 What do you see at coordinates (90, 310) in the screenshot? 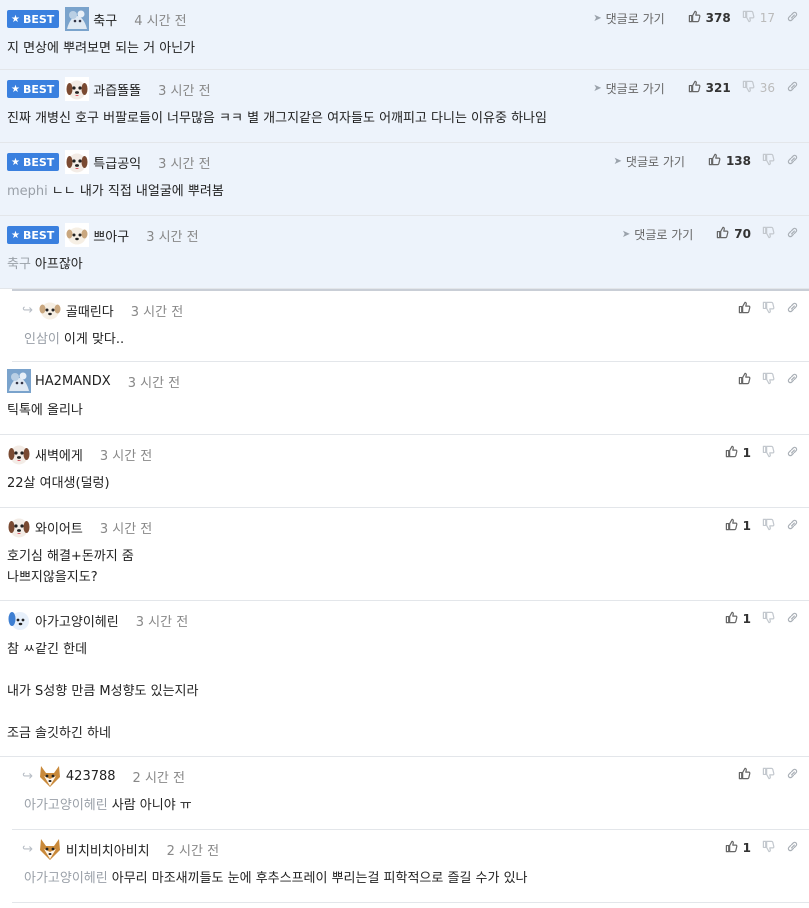
I see `author-name: 골때린다` at bounding box center [90, 310].